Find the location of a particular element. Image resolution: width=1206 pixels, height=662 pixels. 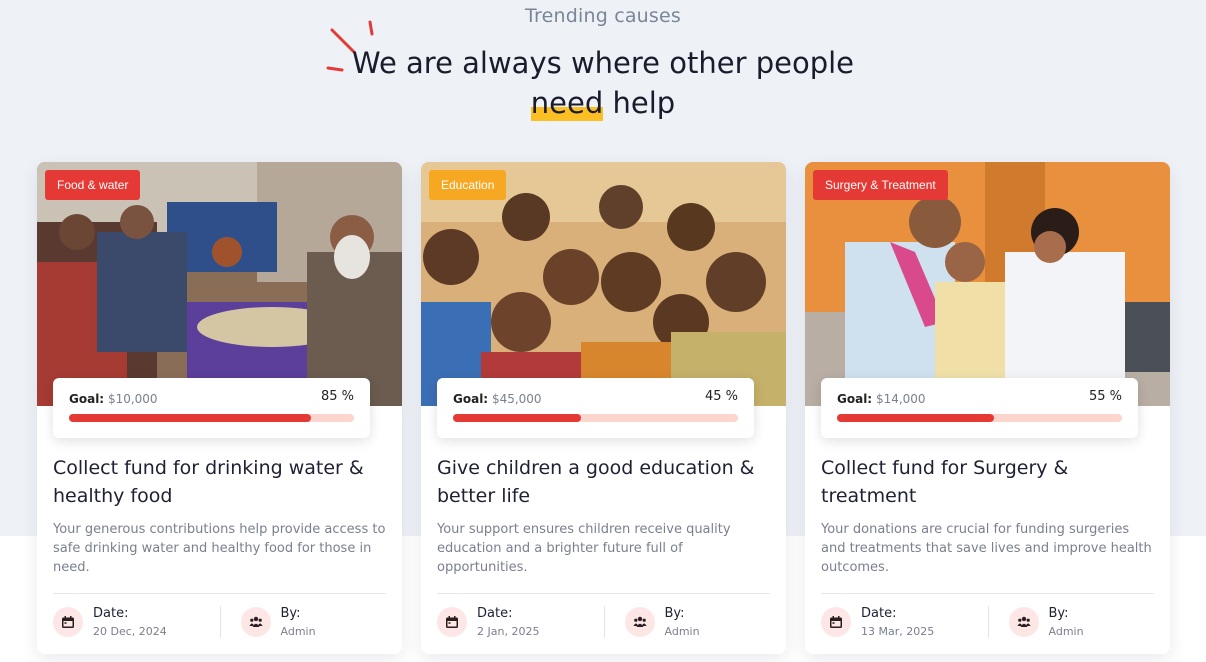

category-badge: Surgery & Treatment is located at coordinates (880, 185).